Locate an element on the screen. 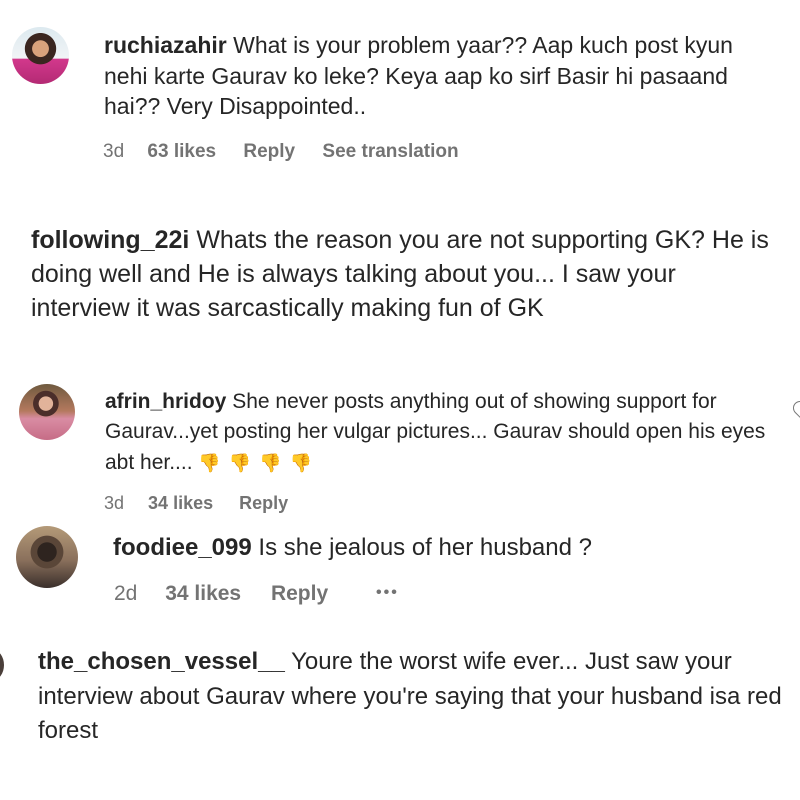 The image size is (800, 800). more-options-icon: ••• is located at coordinates (387, 593).